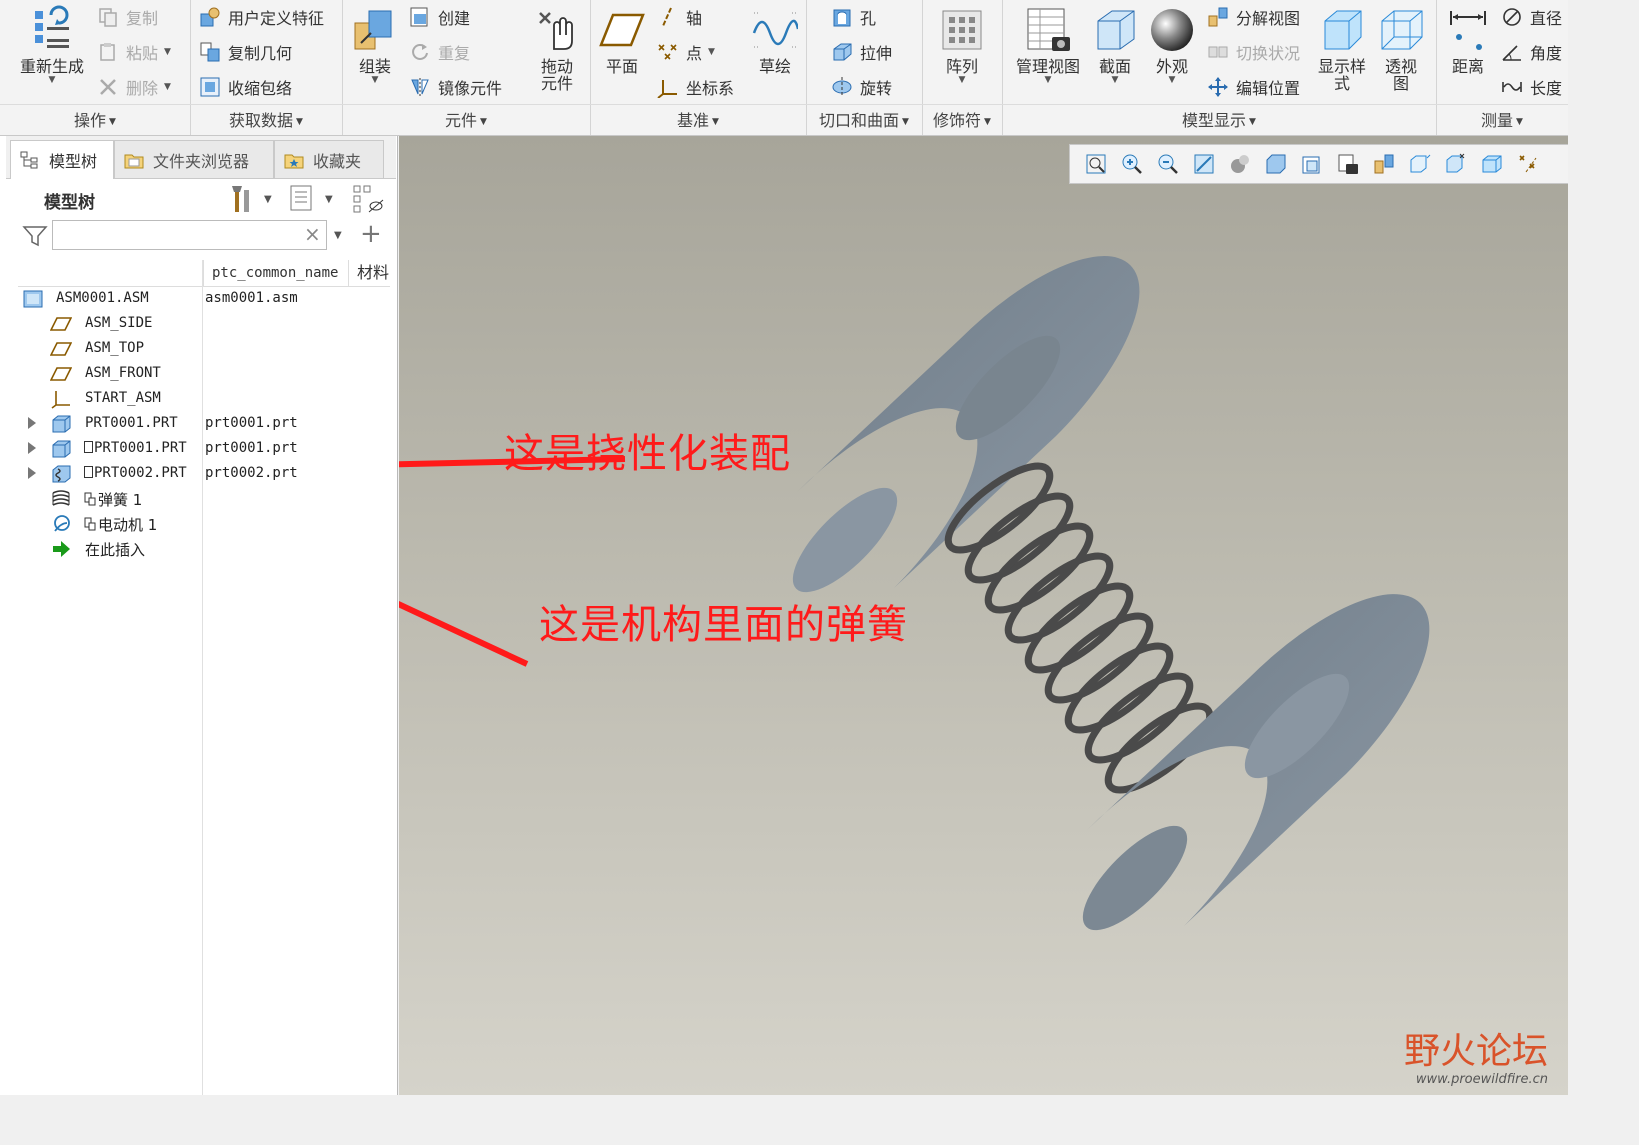 The image size is (1639, 1145). I want to click on edit-position-button: 编辑位置, so click(1253, 87).